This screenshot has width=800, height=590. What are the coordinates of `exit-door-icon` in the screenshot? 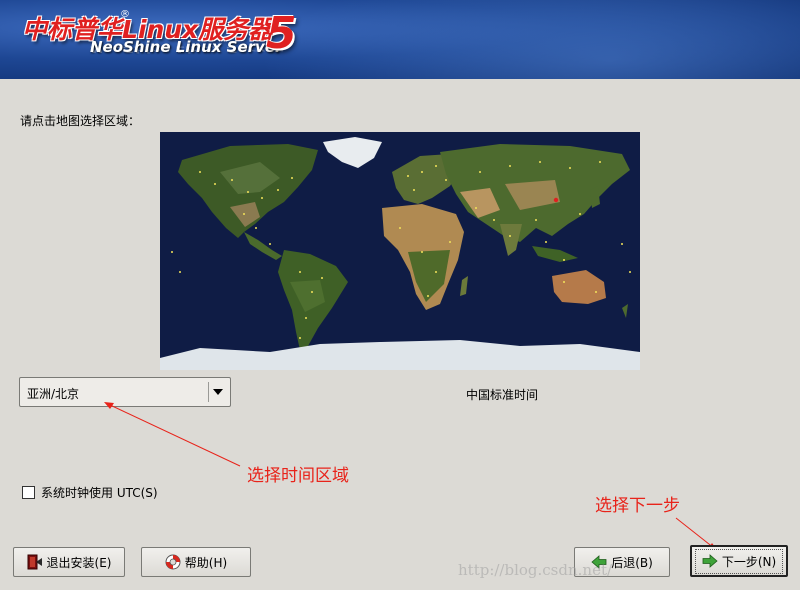 It's located at (34, 562).